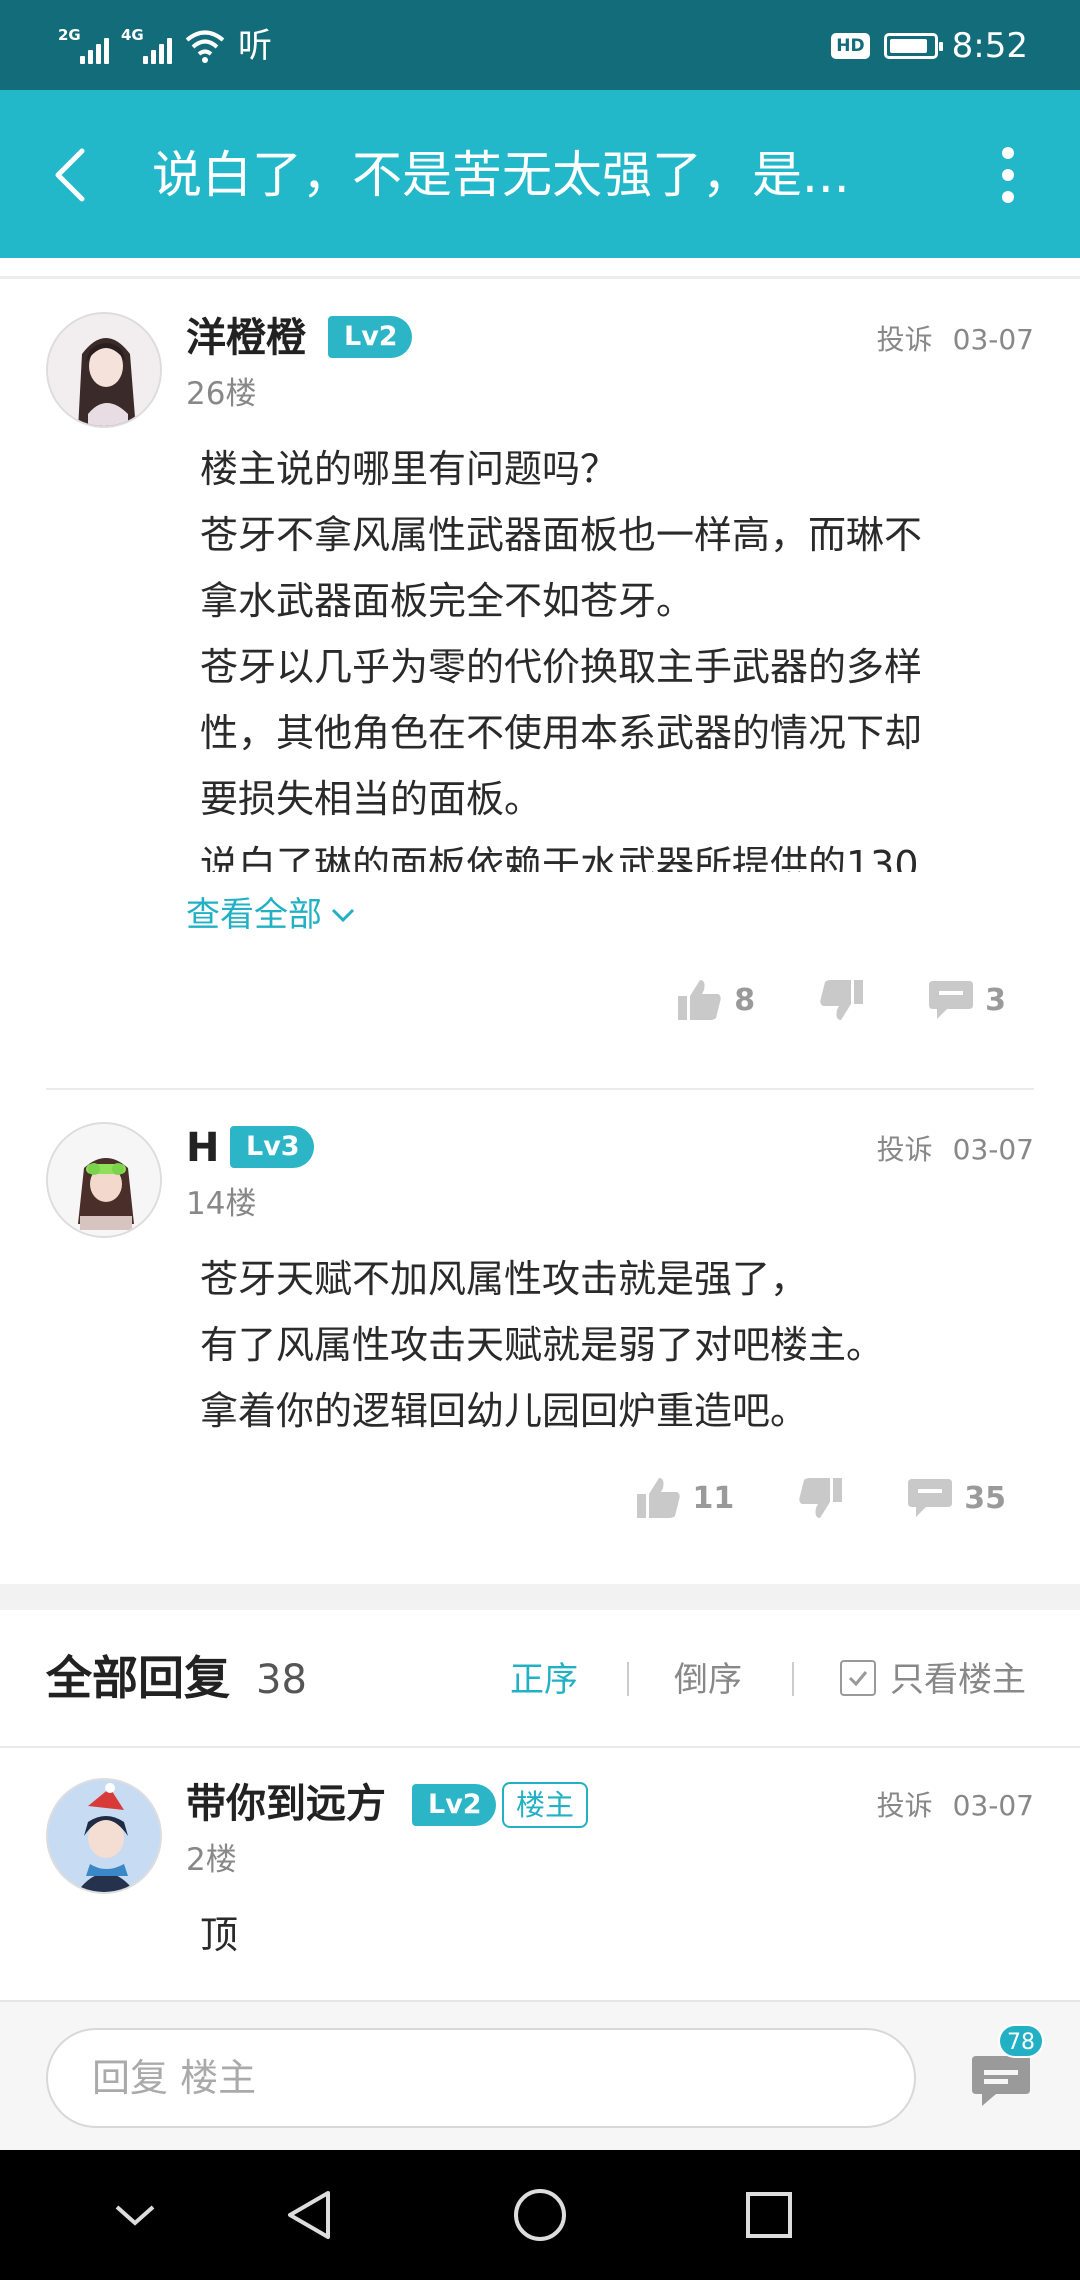 The width and height of the screenshot is (1080, 2280). What do you see at coordinates (246, 338) in the screenshot?
I see `comment-username: 洋橙橙` at bounding box center [246, 338].